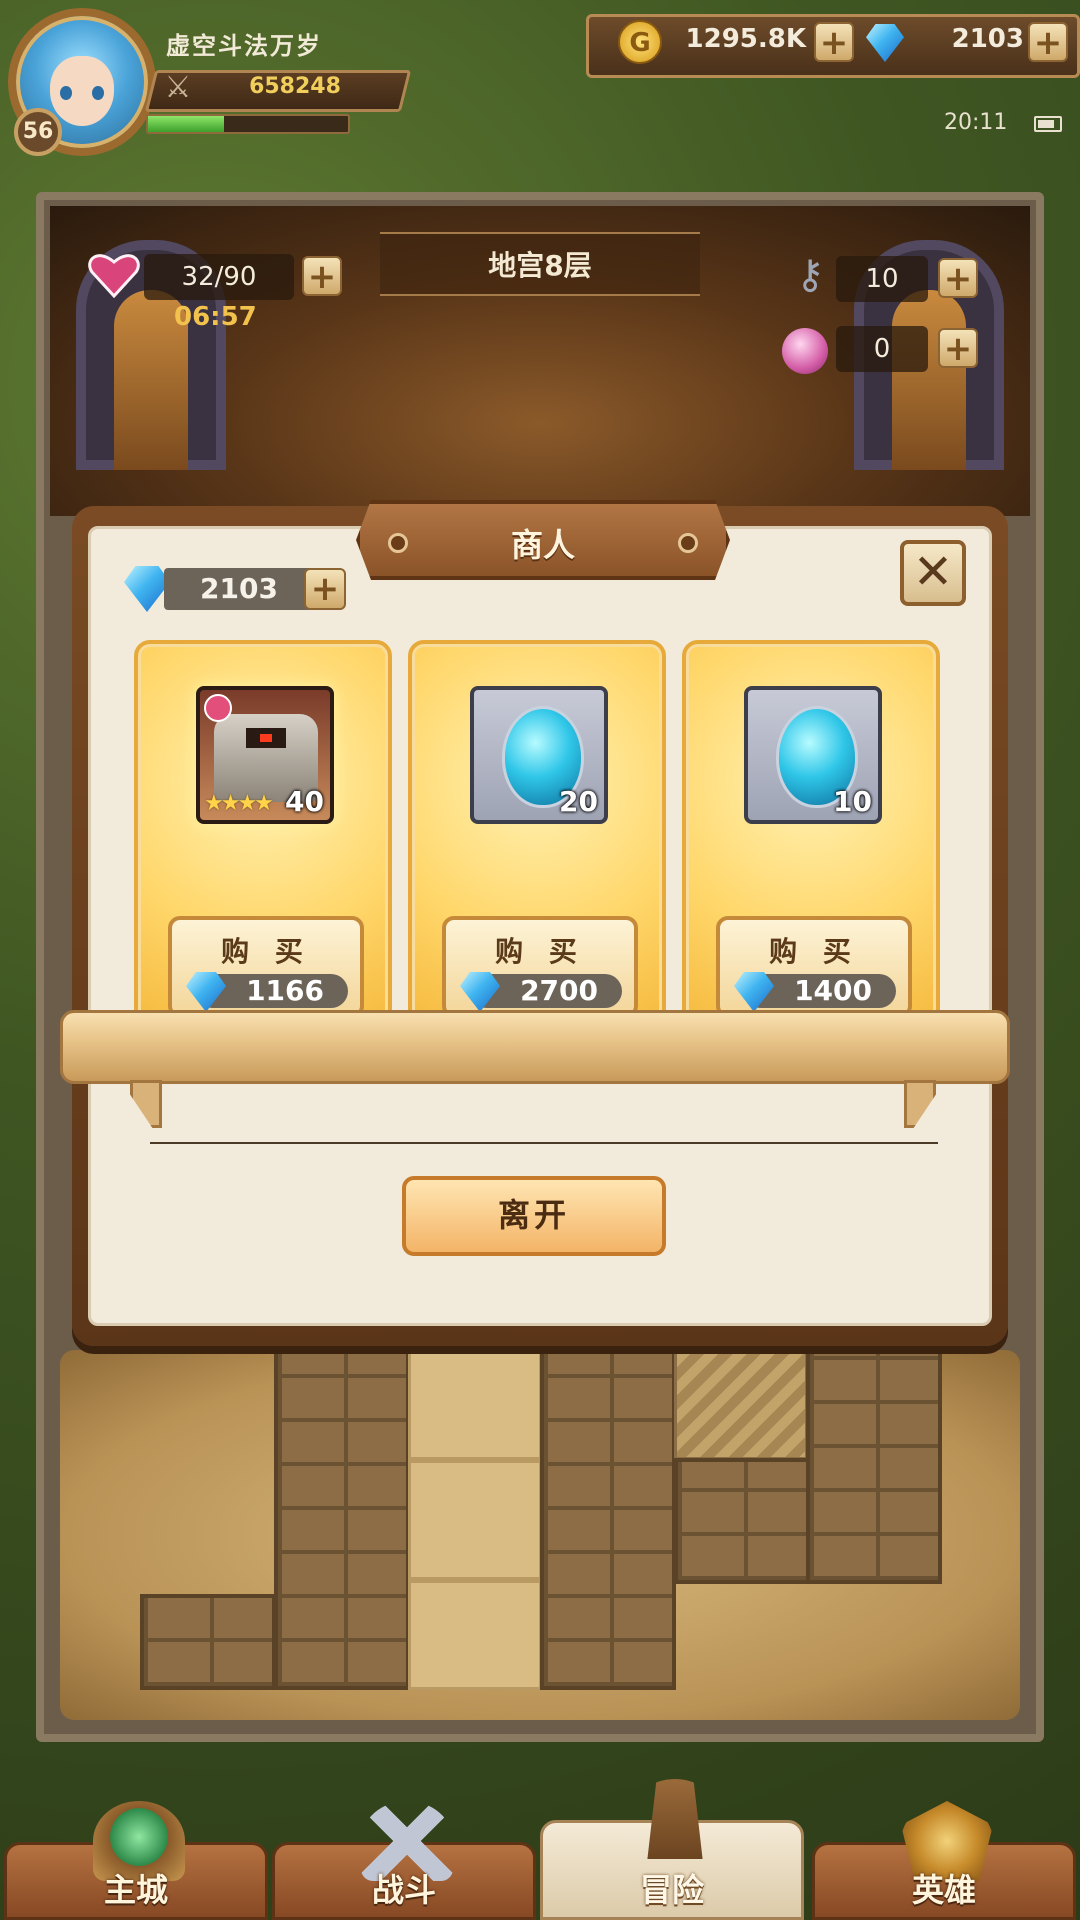 Image resolution: width=1080 pixels, height=1920 pixels. Describe the element at coordinates (136, 1860) in the screenshot. I see `nav-tab-main-city: 主城` at that location.